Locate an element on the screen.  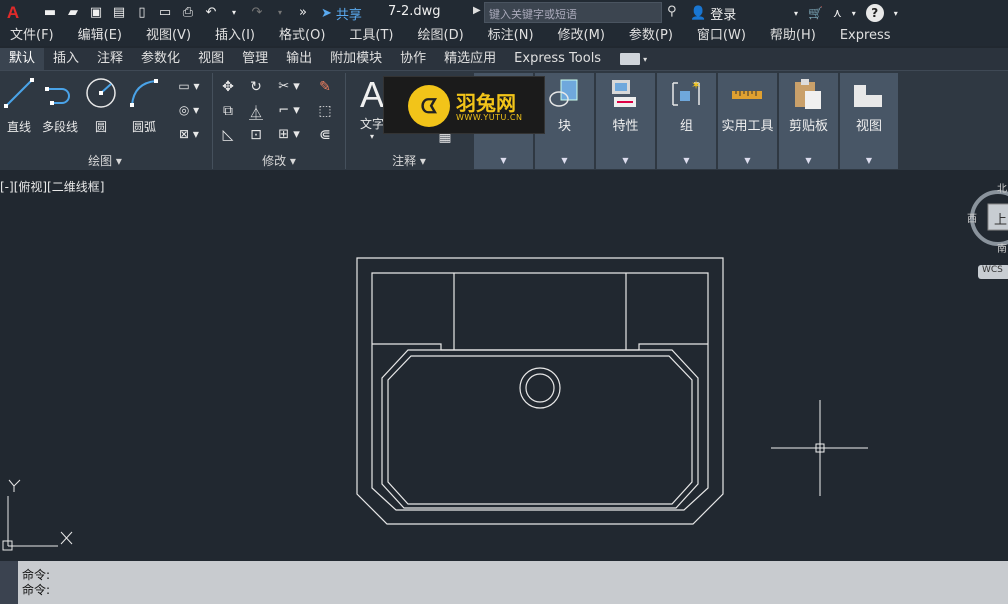
menu-insert: 插入(I) is located at coordinates (235, 36).